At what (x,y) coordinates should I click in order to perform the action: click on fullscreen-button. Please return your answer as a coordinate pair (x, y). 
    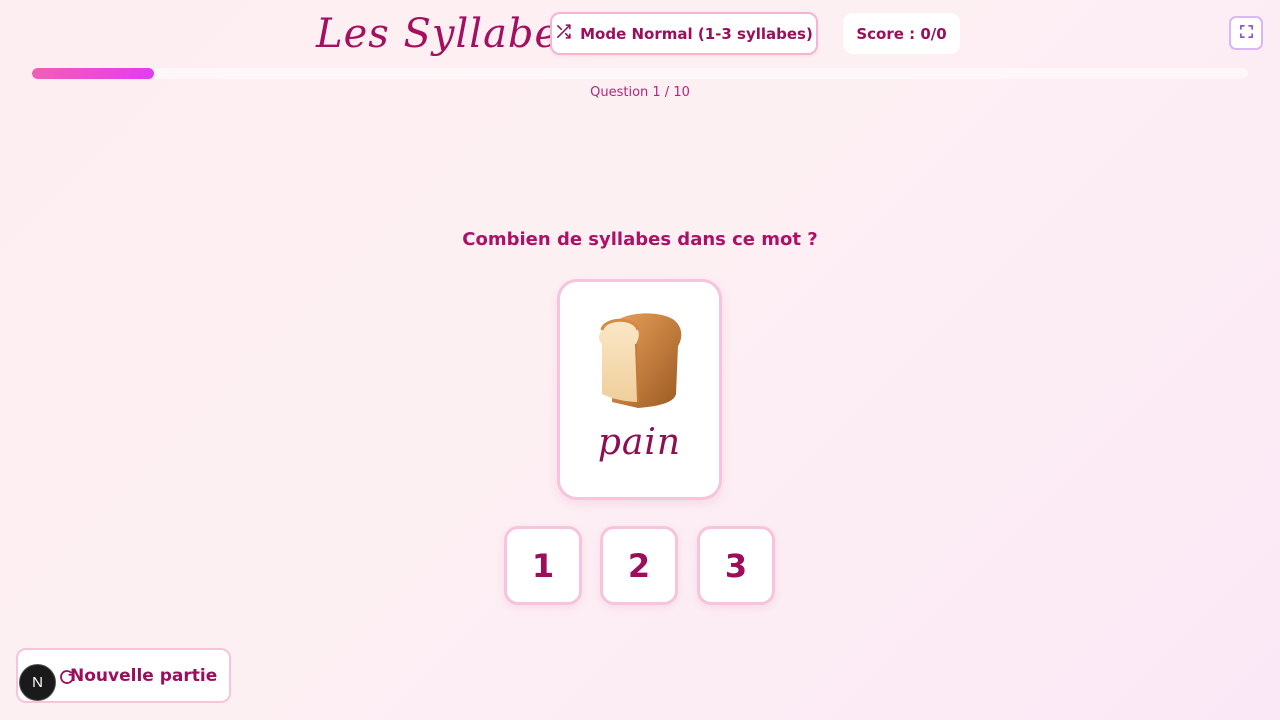
    Looking at the image, I should click on (1246, 33).